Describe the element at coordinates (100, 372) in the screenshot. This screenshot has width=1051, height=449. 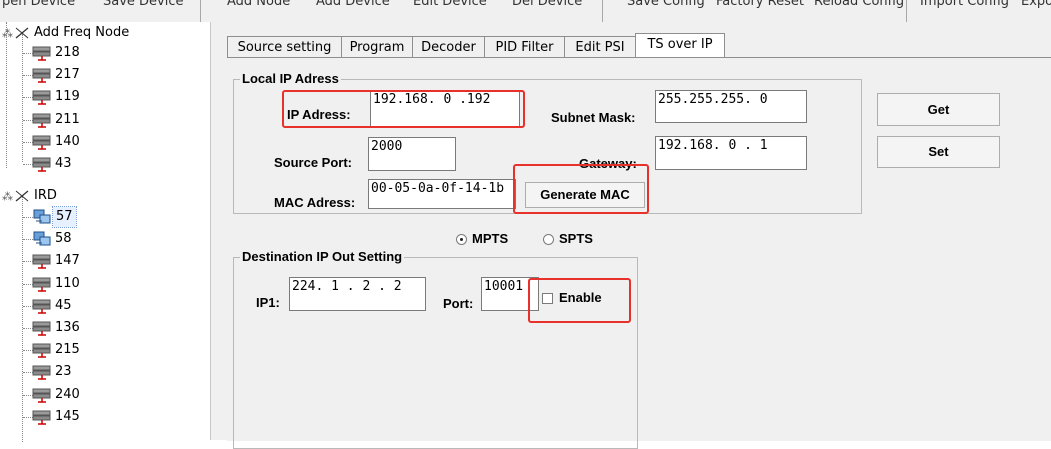
I see `tree-item: 23` at that location.